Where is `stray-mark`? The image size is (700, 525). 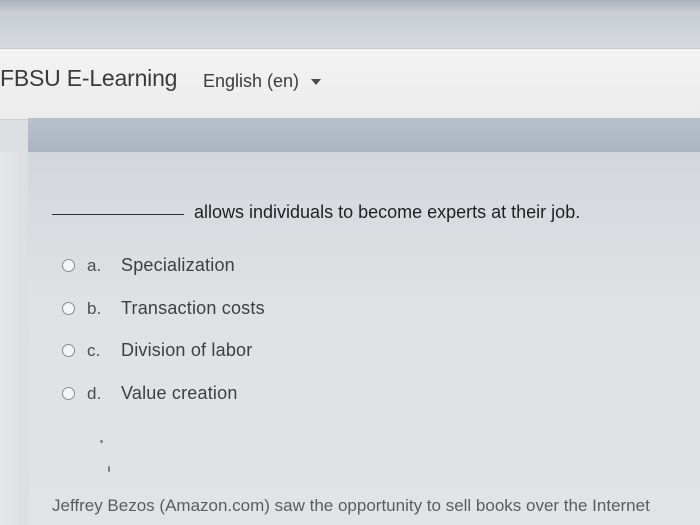 stray-mark is located at coordinates (109, 469).